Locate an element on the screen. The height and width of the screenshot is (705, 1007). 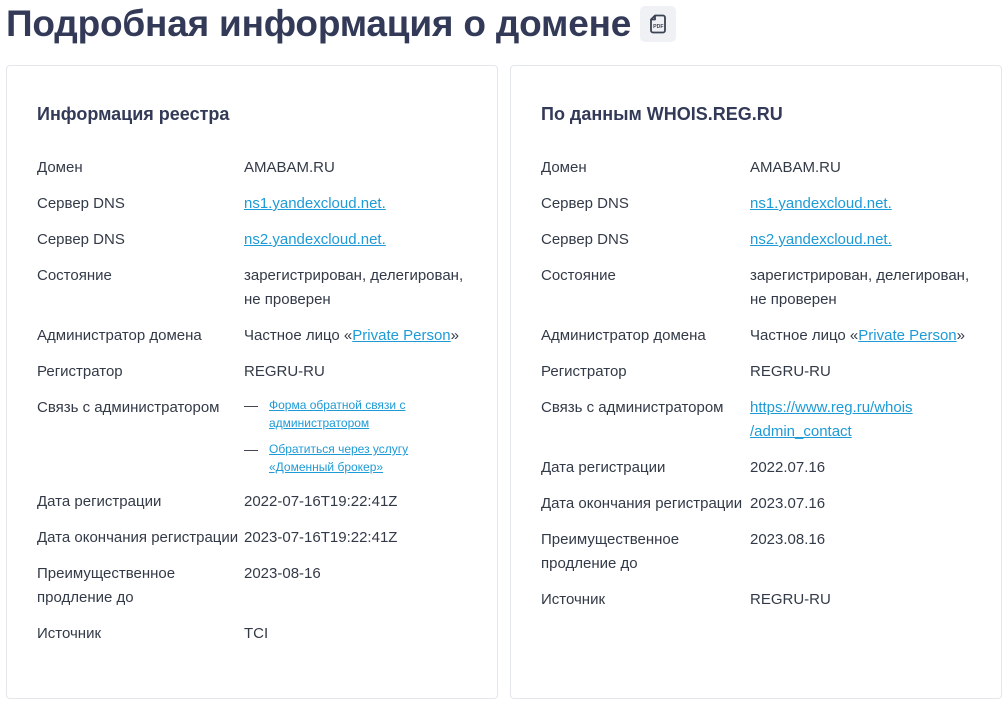
expires-value: 2023.07.16 is located at coordinates (788, 503).